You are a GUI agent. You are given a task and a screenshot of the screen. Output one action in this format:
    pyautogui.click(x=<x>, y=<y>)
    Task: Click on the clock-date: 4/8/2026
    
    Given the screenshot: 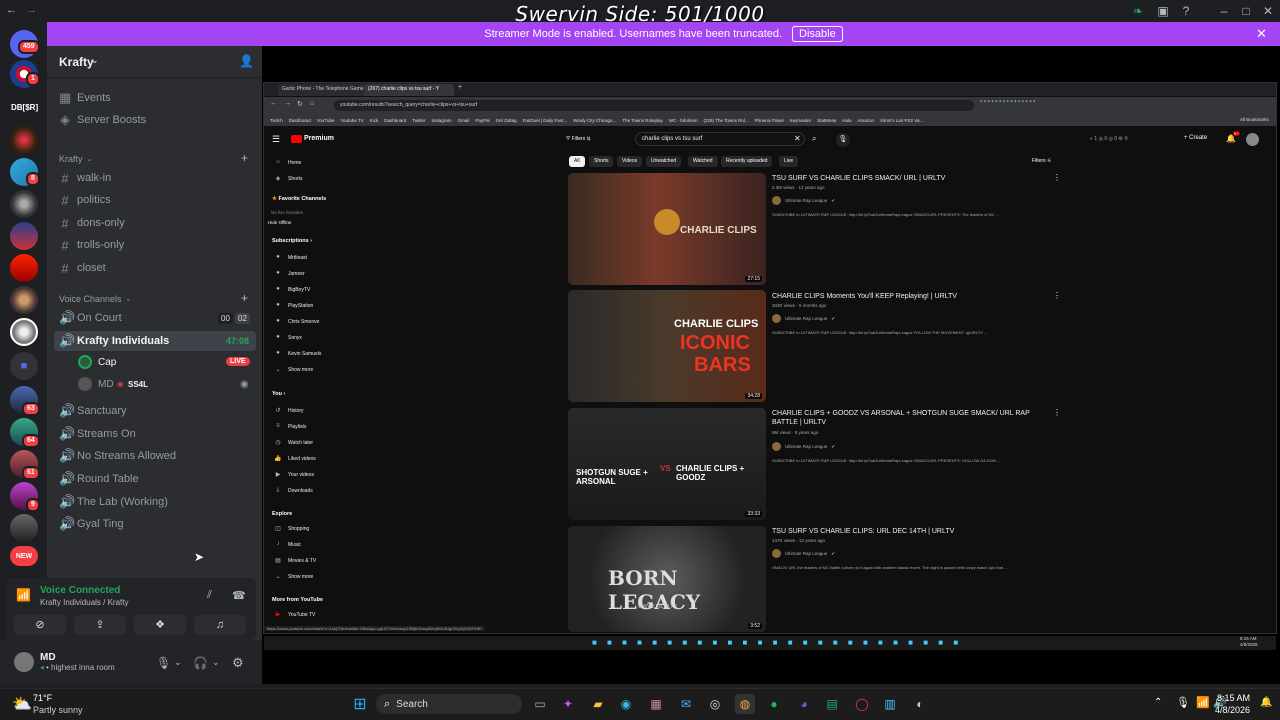 What is the action you would take?
    pyautogui.click(x=1226, y=710)
    